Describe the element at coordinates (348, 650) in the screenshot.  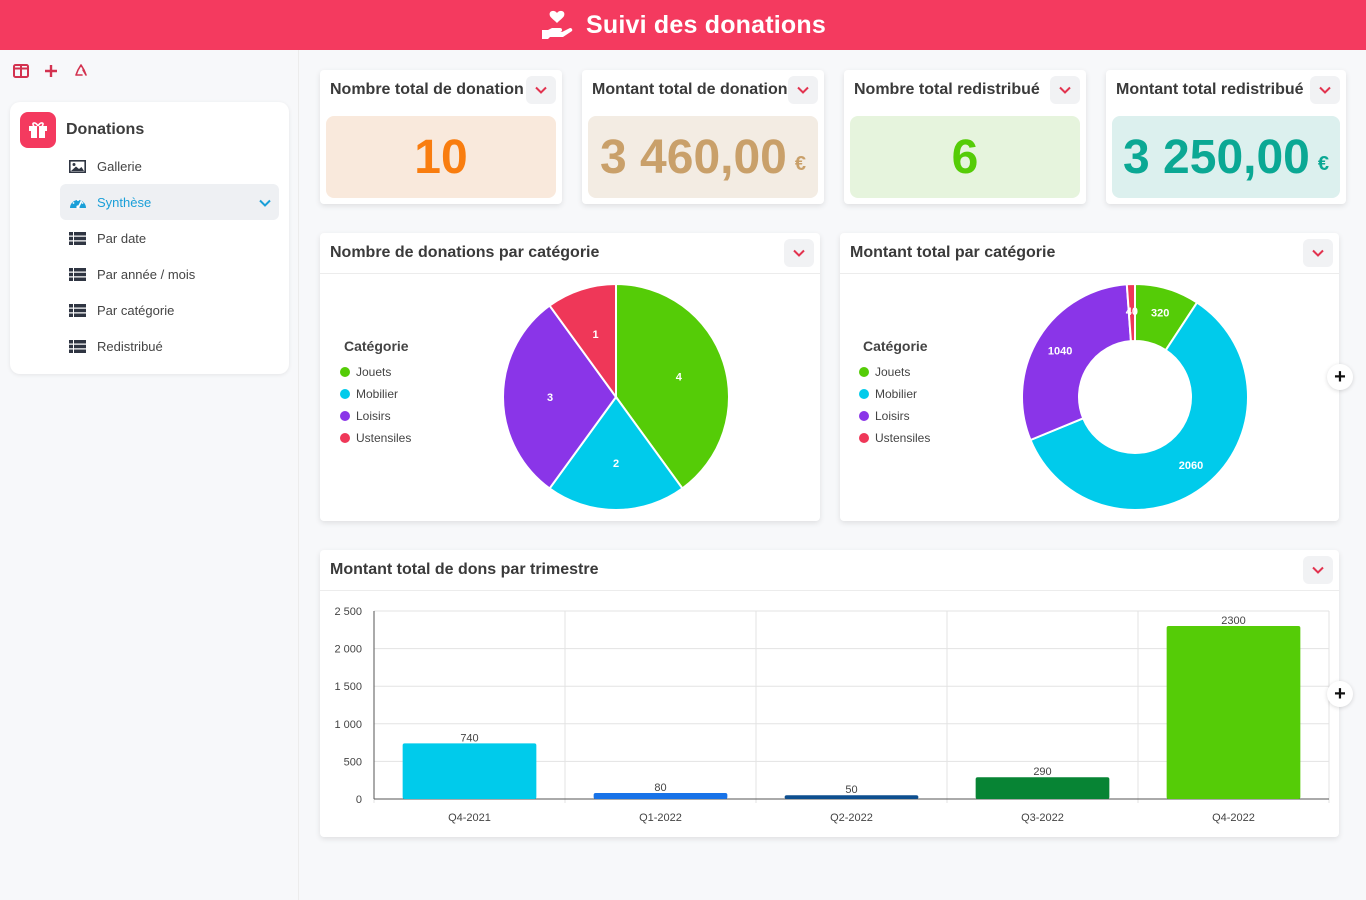
I see `y-tick-label: 2 000` at that location.